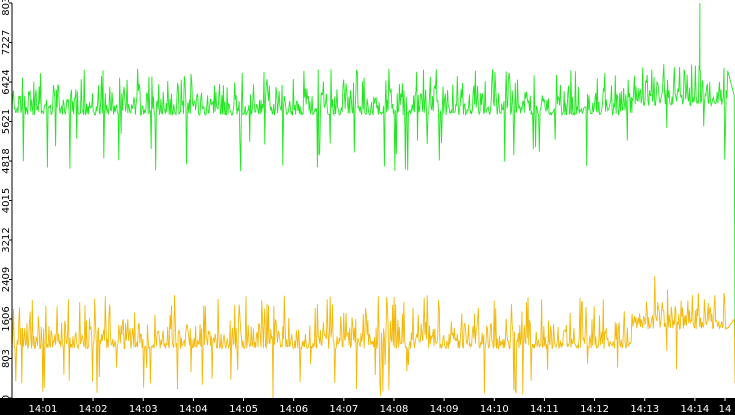 The height and width of the screenshot is (415, 735). I want to click on x-tick-label: 14:13, so click(644, 409).